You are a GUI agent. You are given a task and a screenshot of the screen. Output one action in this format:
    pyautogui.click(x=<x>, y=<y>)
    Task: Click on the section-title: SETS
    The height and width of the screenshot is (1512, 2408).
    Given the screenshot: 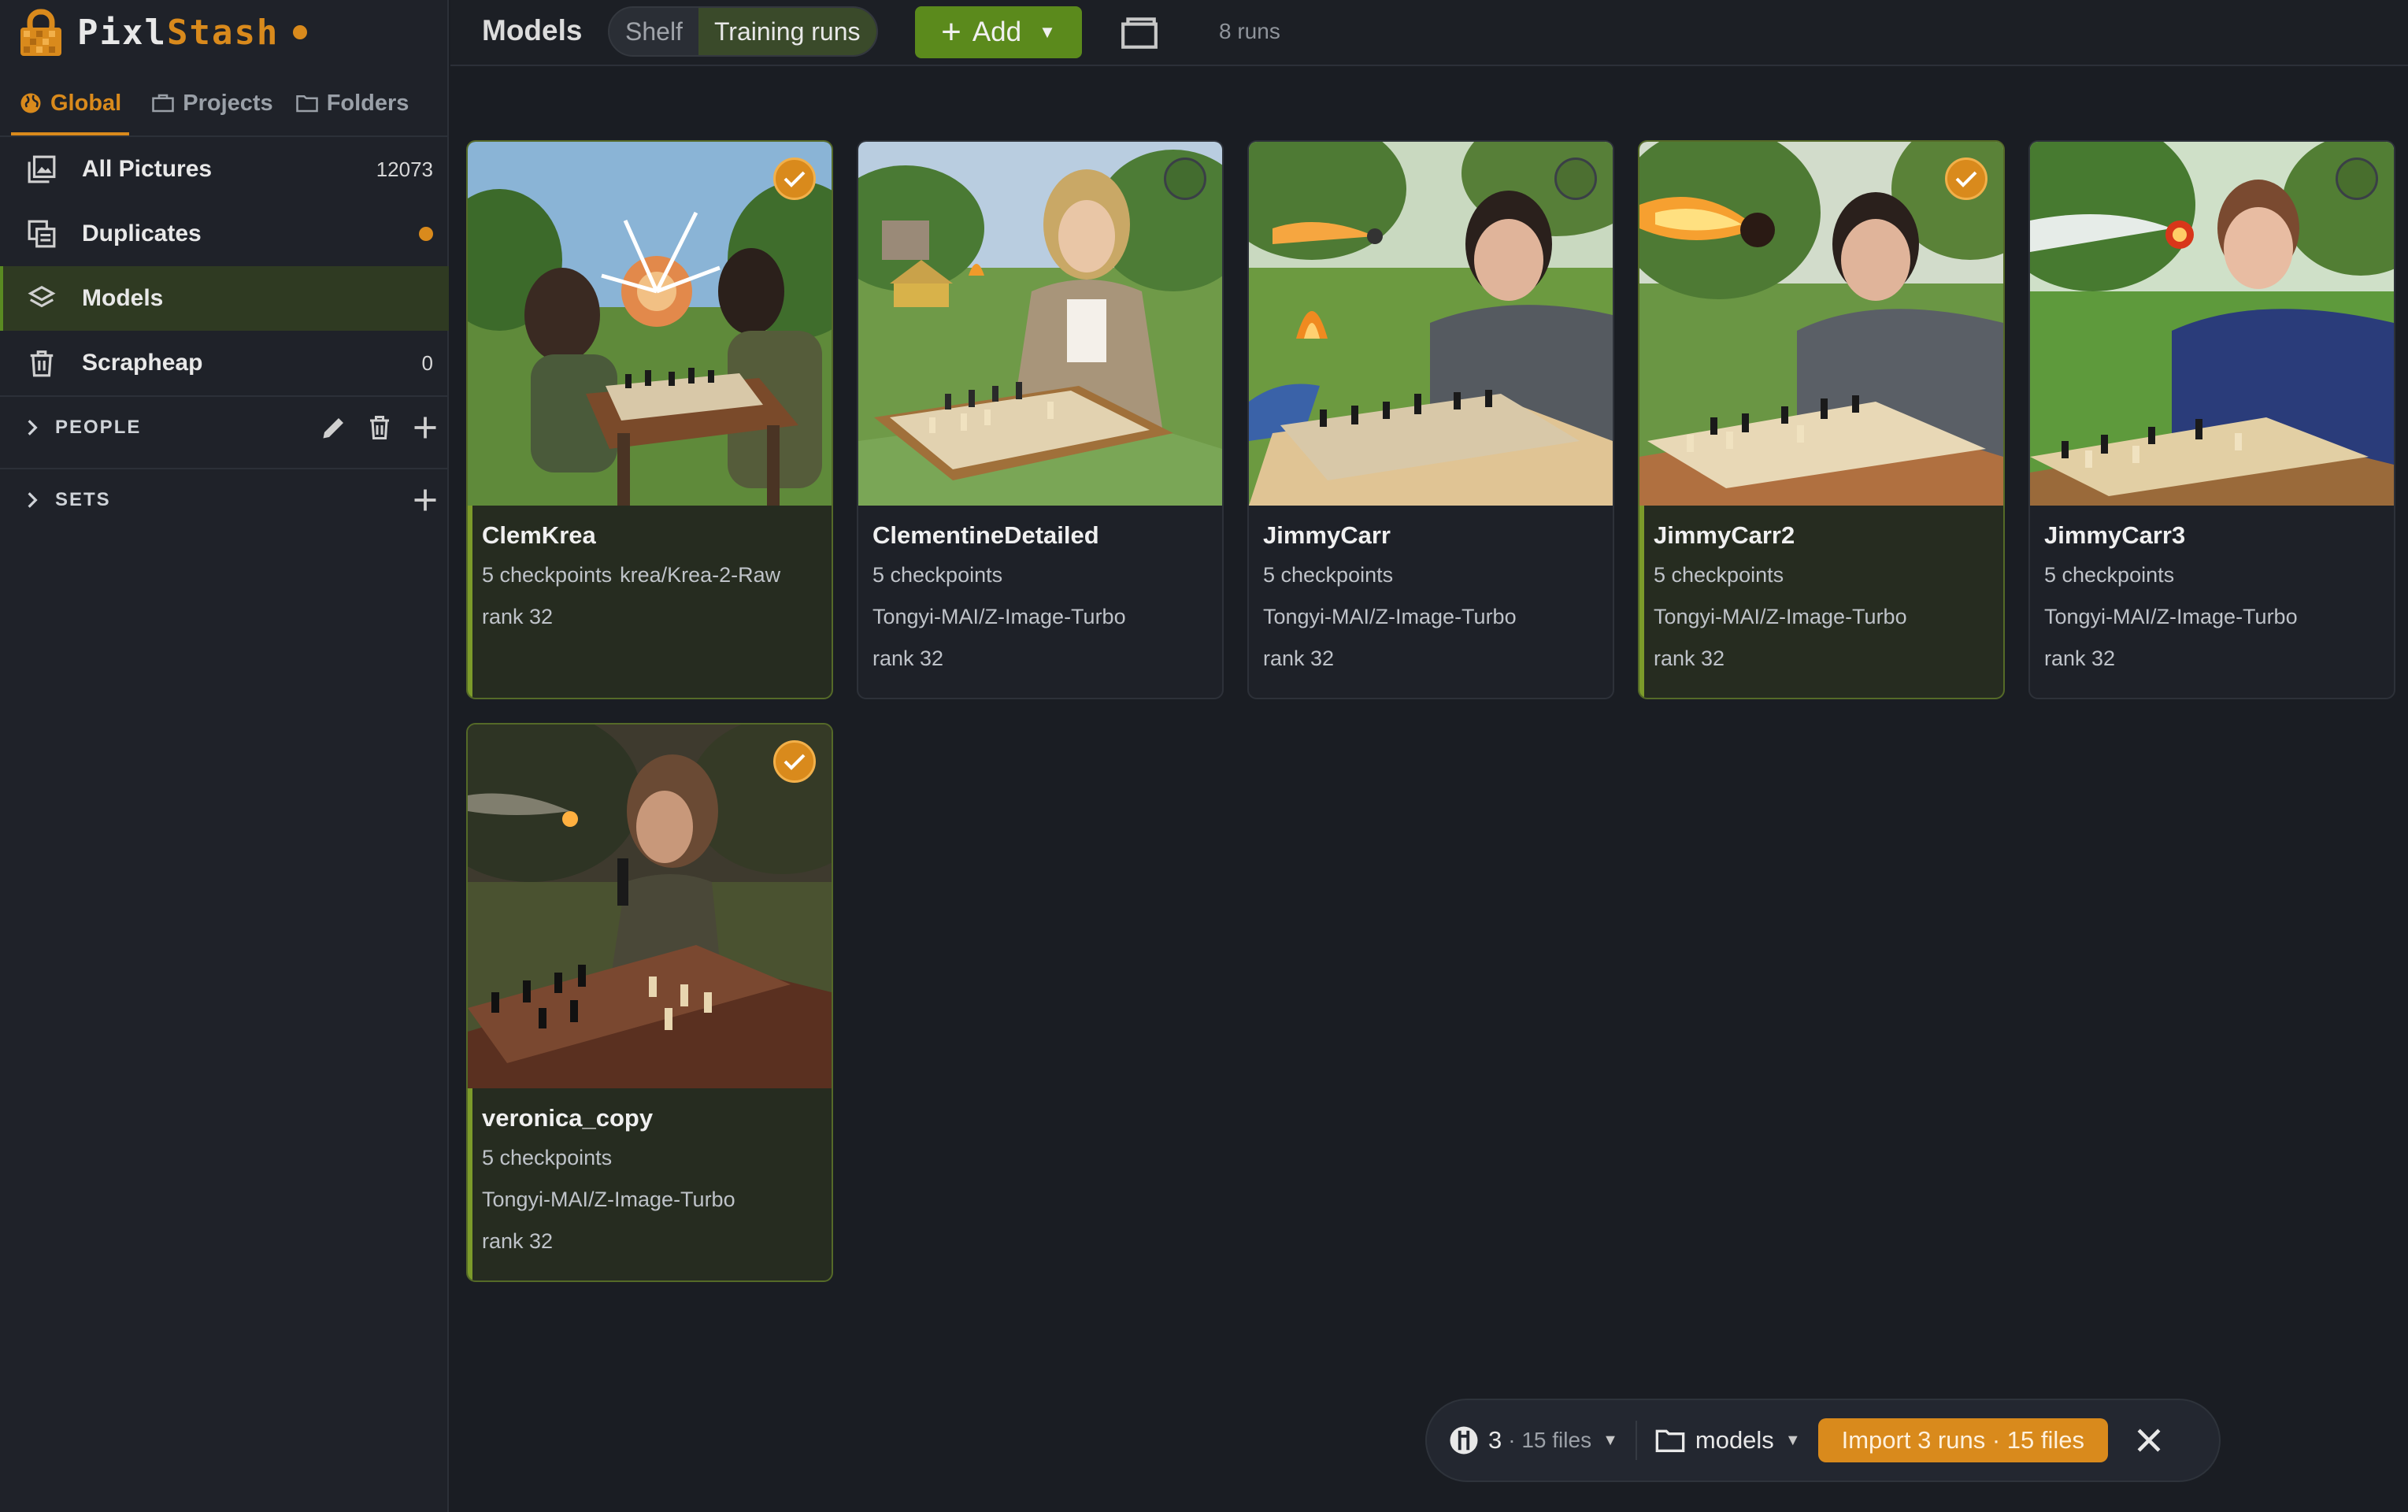 What is the action you would take?
    pyautogui.click(x=83, y=499)
    